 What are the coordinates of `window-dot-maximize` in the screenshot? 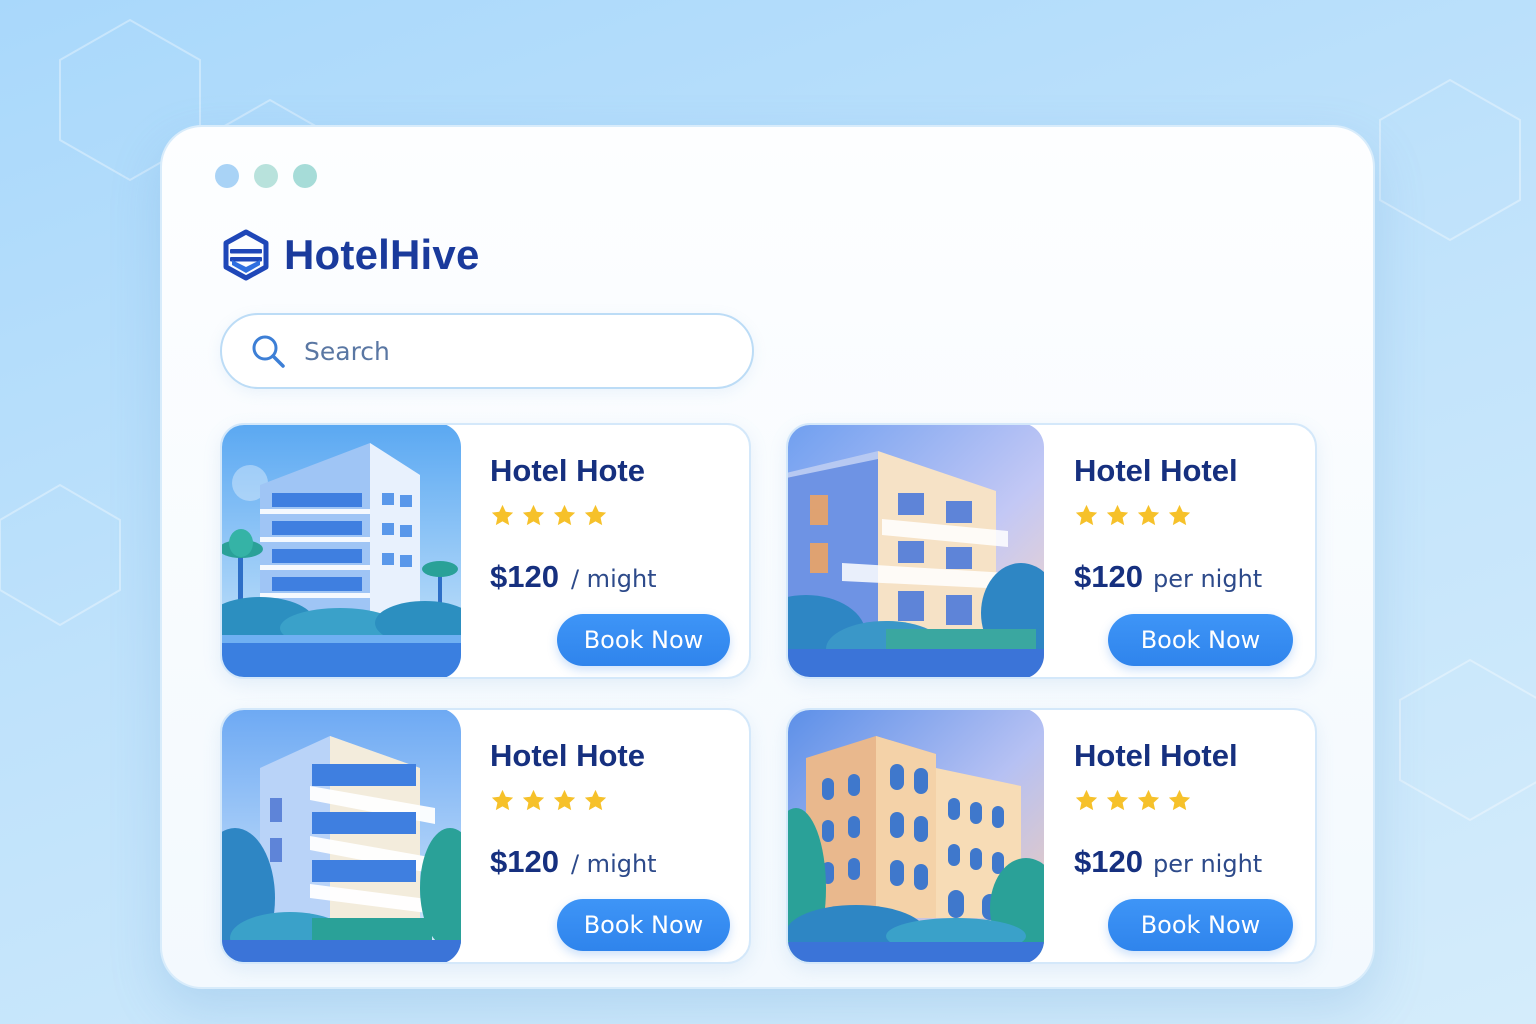 It's located at (305, 176).